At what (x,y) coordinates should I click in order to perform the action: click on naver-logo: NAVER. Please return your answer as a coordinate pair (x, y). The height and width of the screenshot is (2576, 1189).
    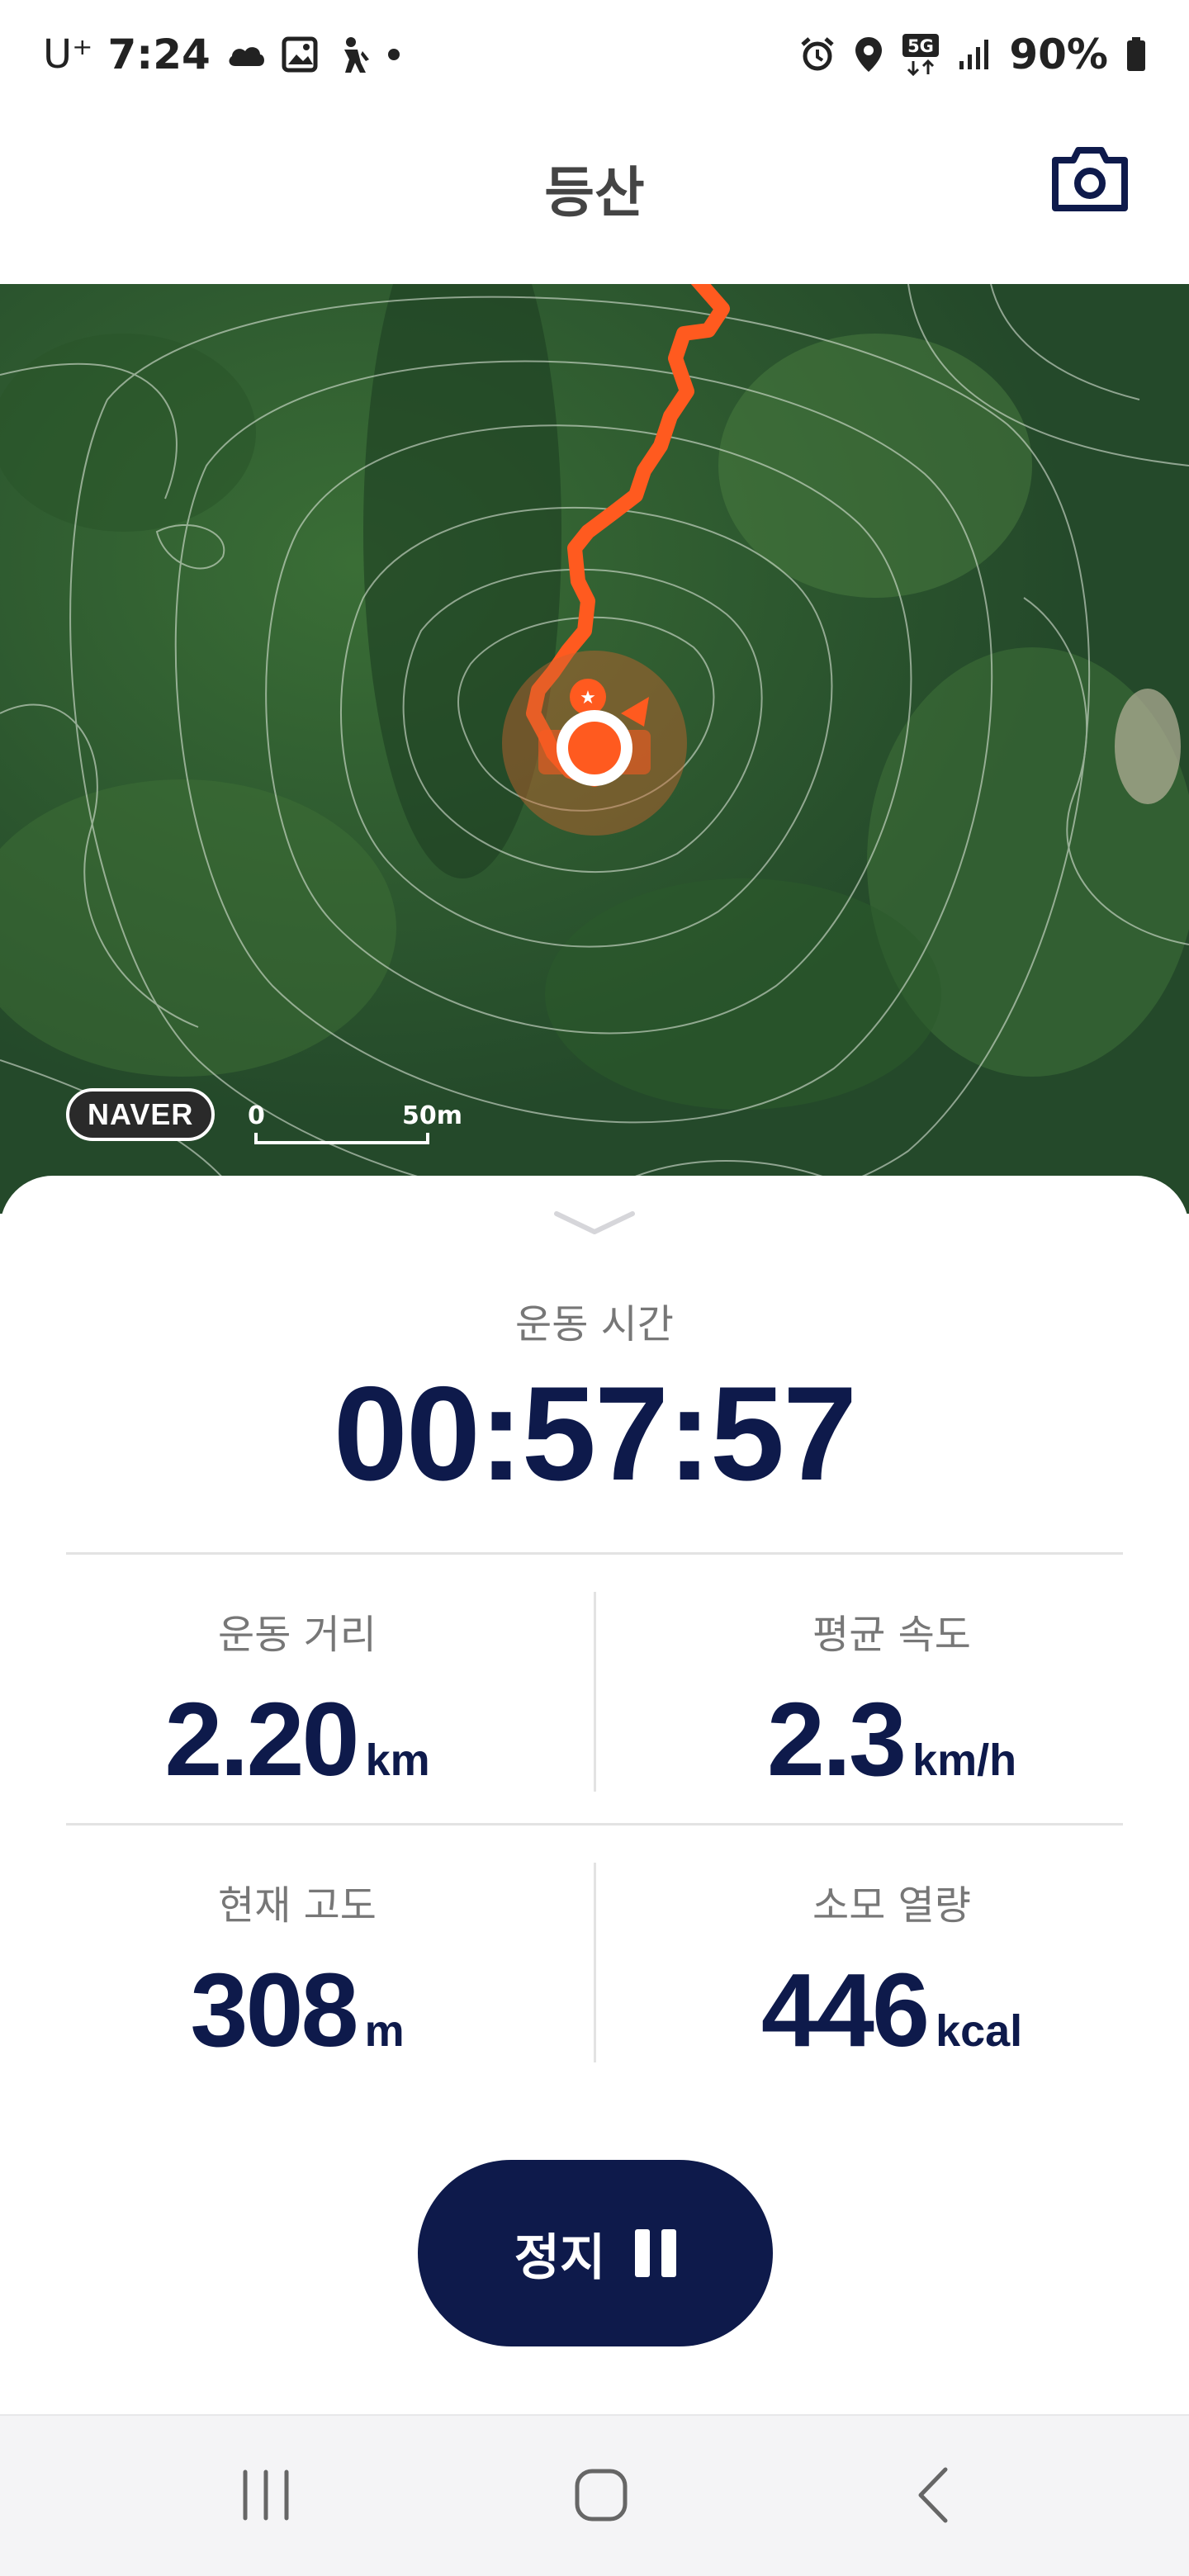
    Looking at the image, I should click on (141, 1114).